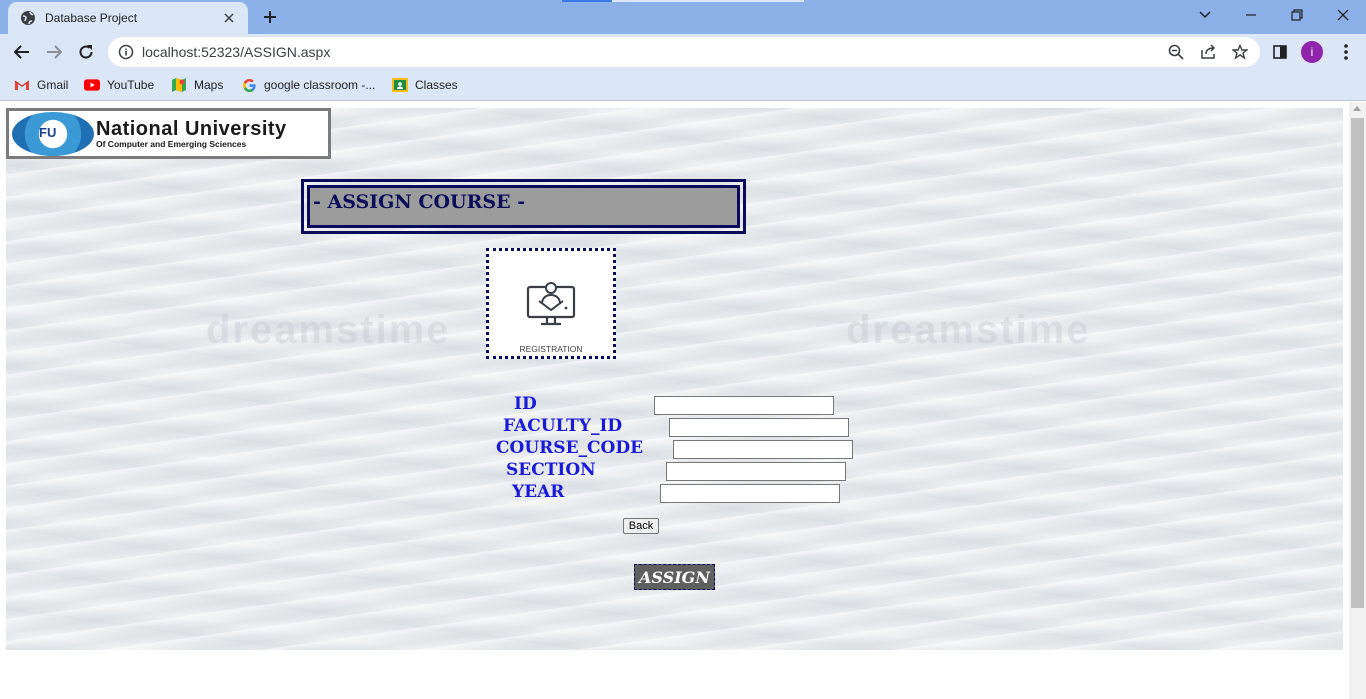 This screenshot has width=1366, height=699. What do you see at coordinates (674, 577) in the screenshot?
I see `assign-button: ASSIGN` at bounding box center [674, 577].